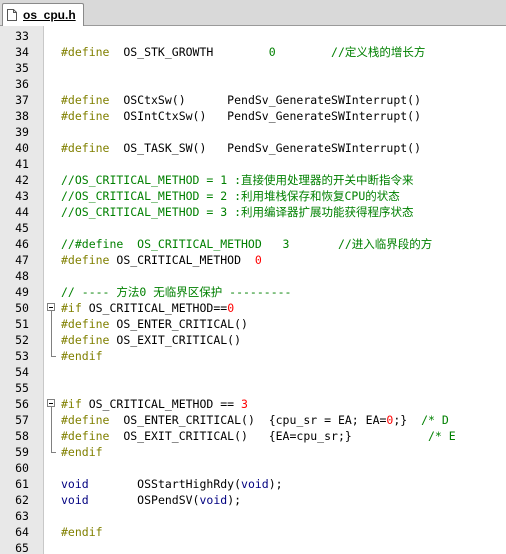 The image size is (506, 554). Describe the element at coordinates (441, 436) in the screenshot. I see `code-token: /* E` at that location.